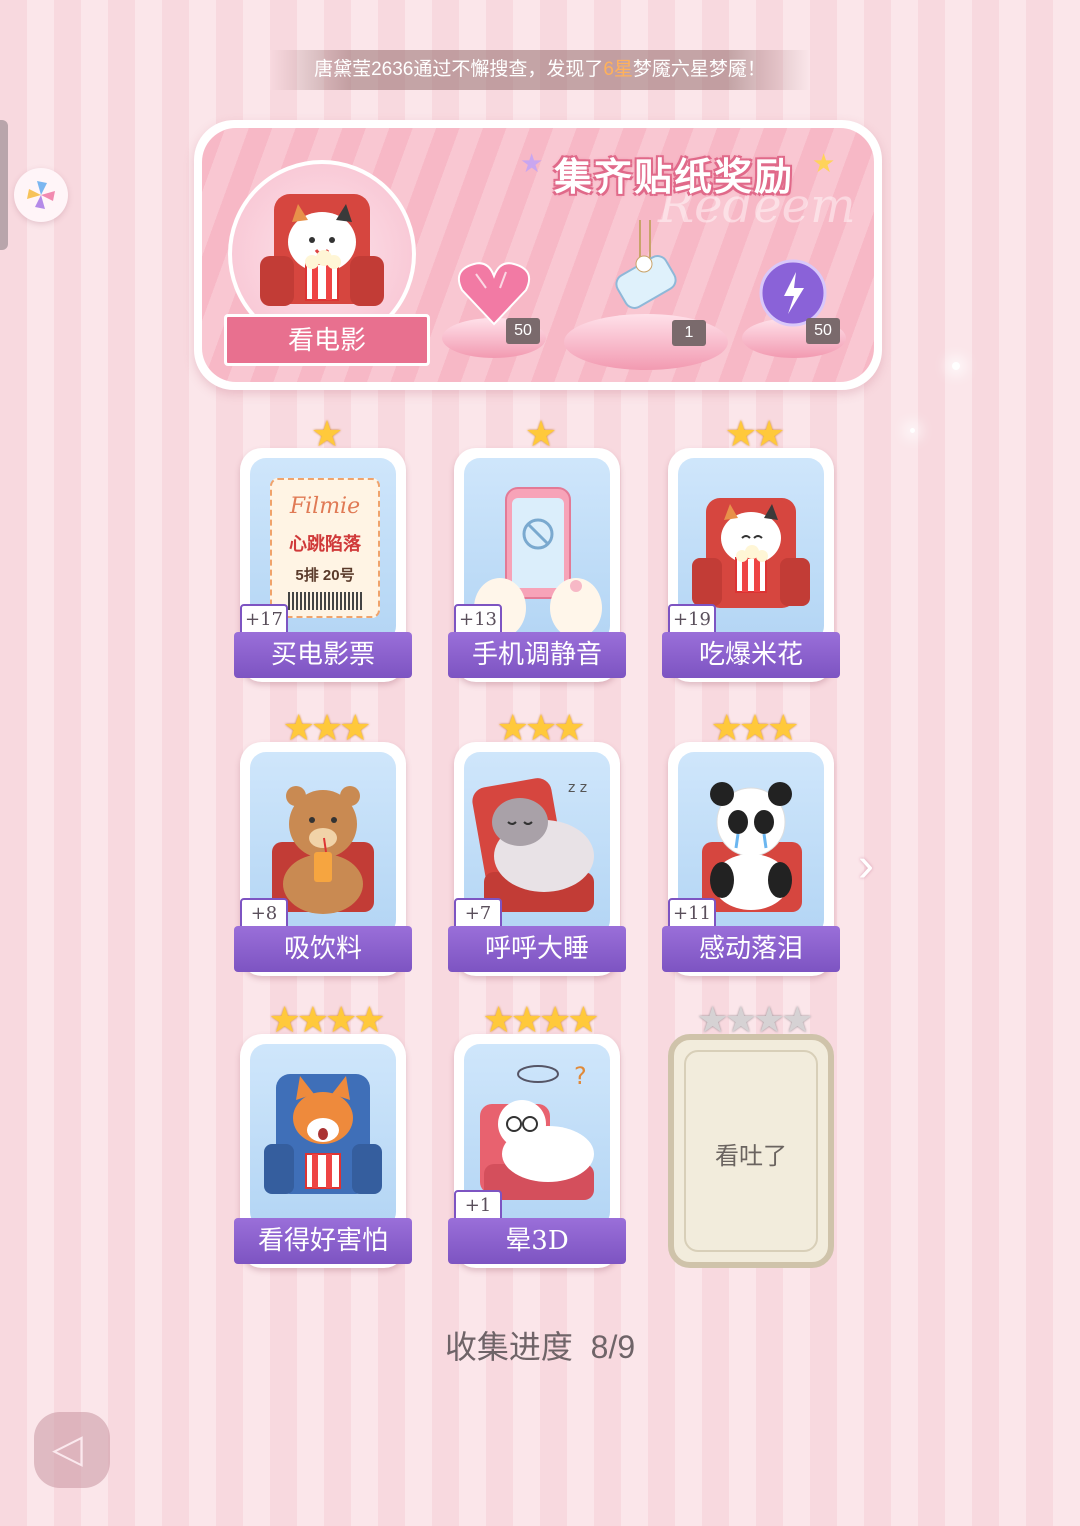 The width and height of the screenshot is (1080, 1526). What do you see at coordinates (4, 185) in the screenshot?
I see `side-drawer-handle` at bounding box center [4, 185].